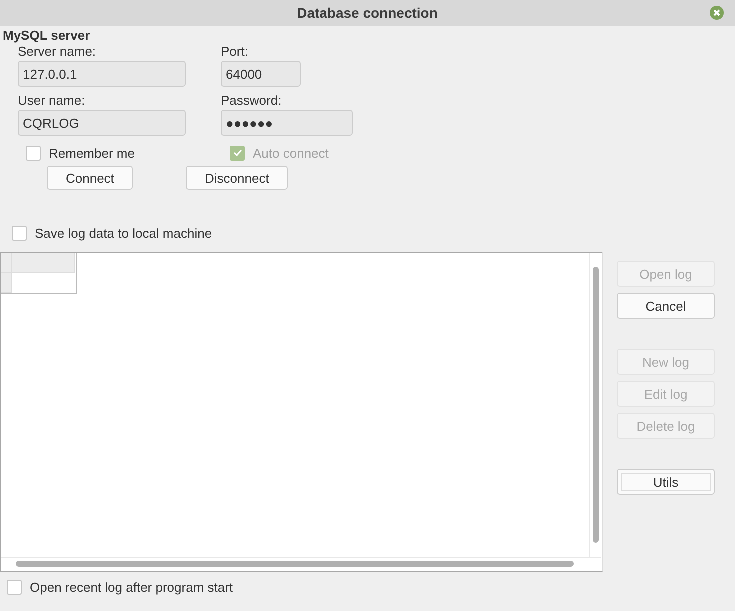 The image size is (735, 611). What do you see at coordinates (6, 283) in the screenshot?
I see `grid-row-header` at bounding box center [6, 283].